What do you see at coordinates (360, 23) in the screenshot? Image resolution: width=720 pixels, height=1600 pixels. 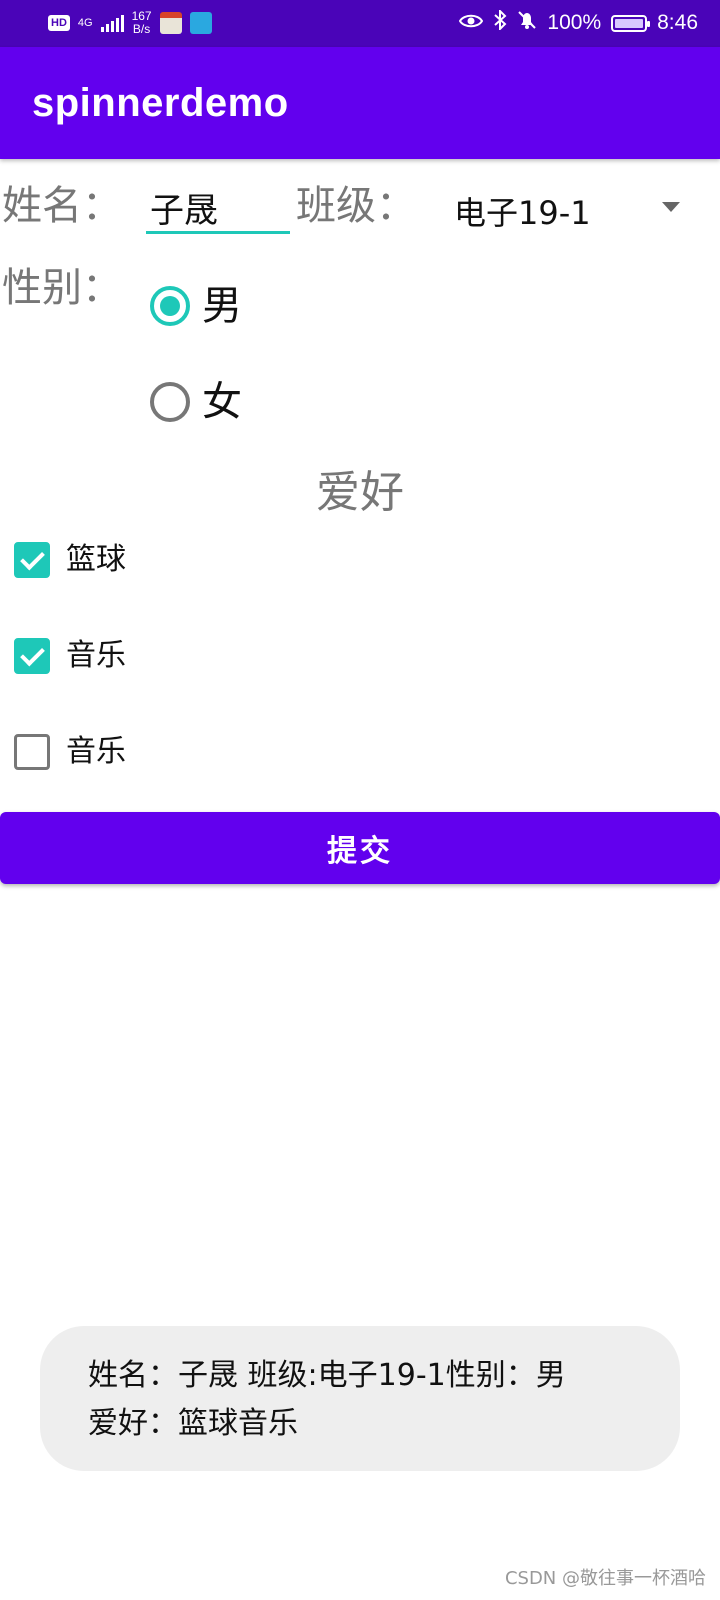 I see `status-bar: HD 4G 167 B/s 100% 8:46` at bounding box center [360, 23].